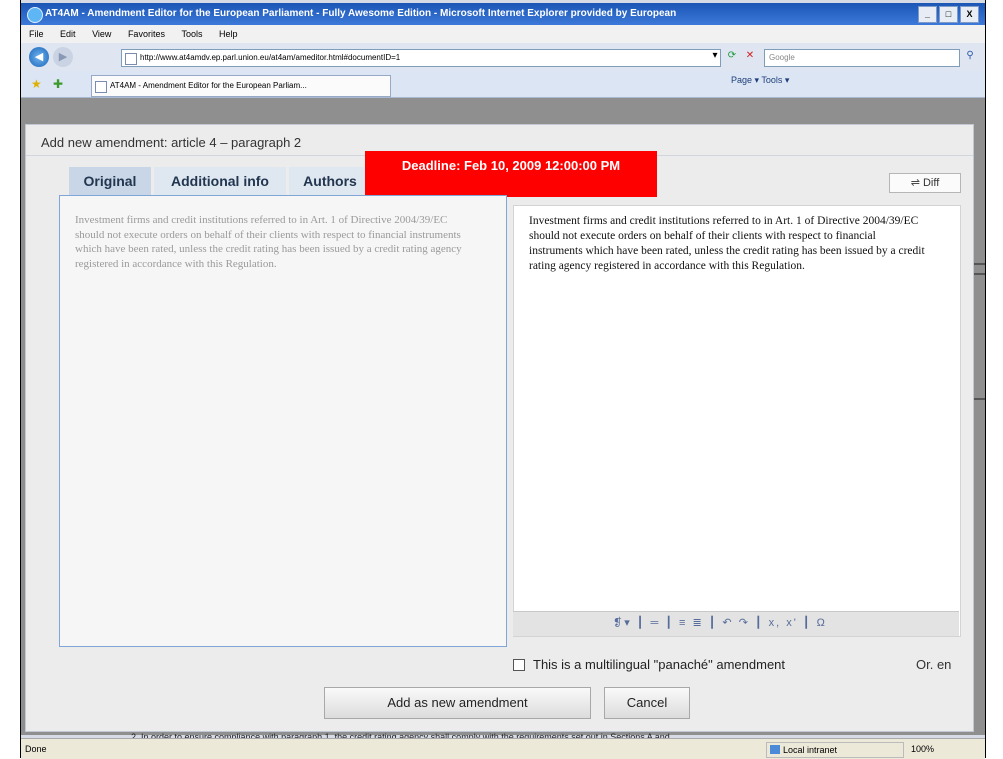 The width and height of the screenshot is (1003, 759). Describe the element at coordinates (511, 174) in the screenshot. I see `deadline-banner: Deadline: Feb 10, 2009 12:00:00 PM` at that location.